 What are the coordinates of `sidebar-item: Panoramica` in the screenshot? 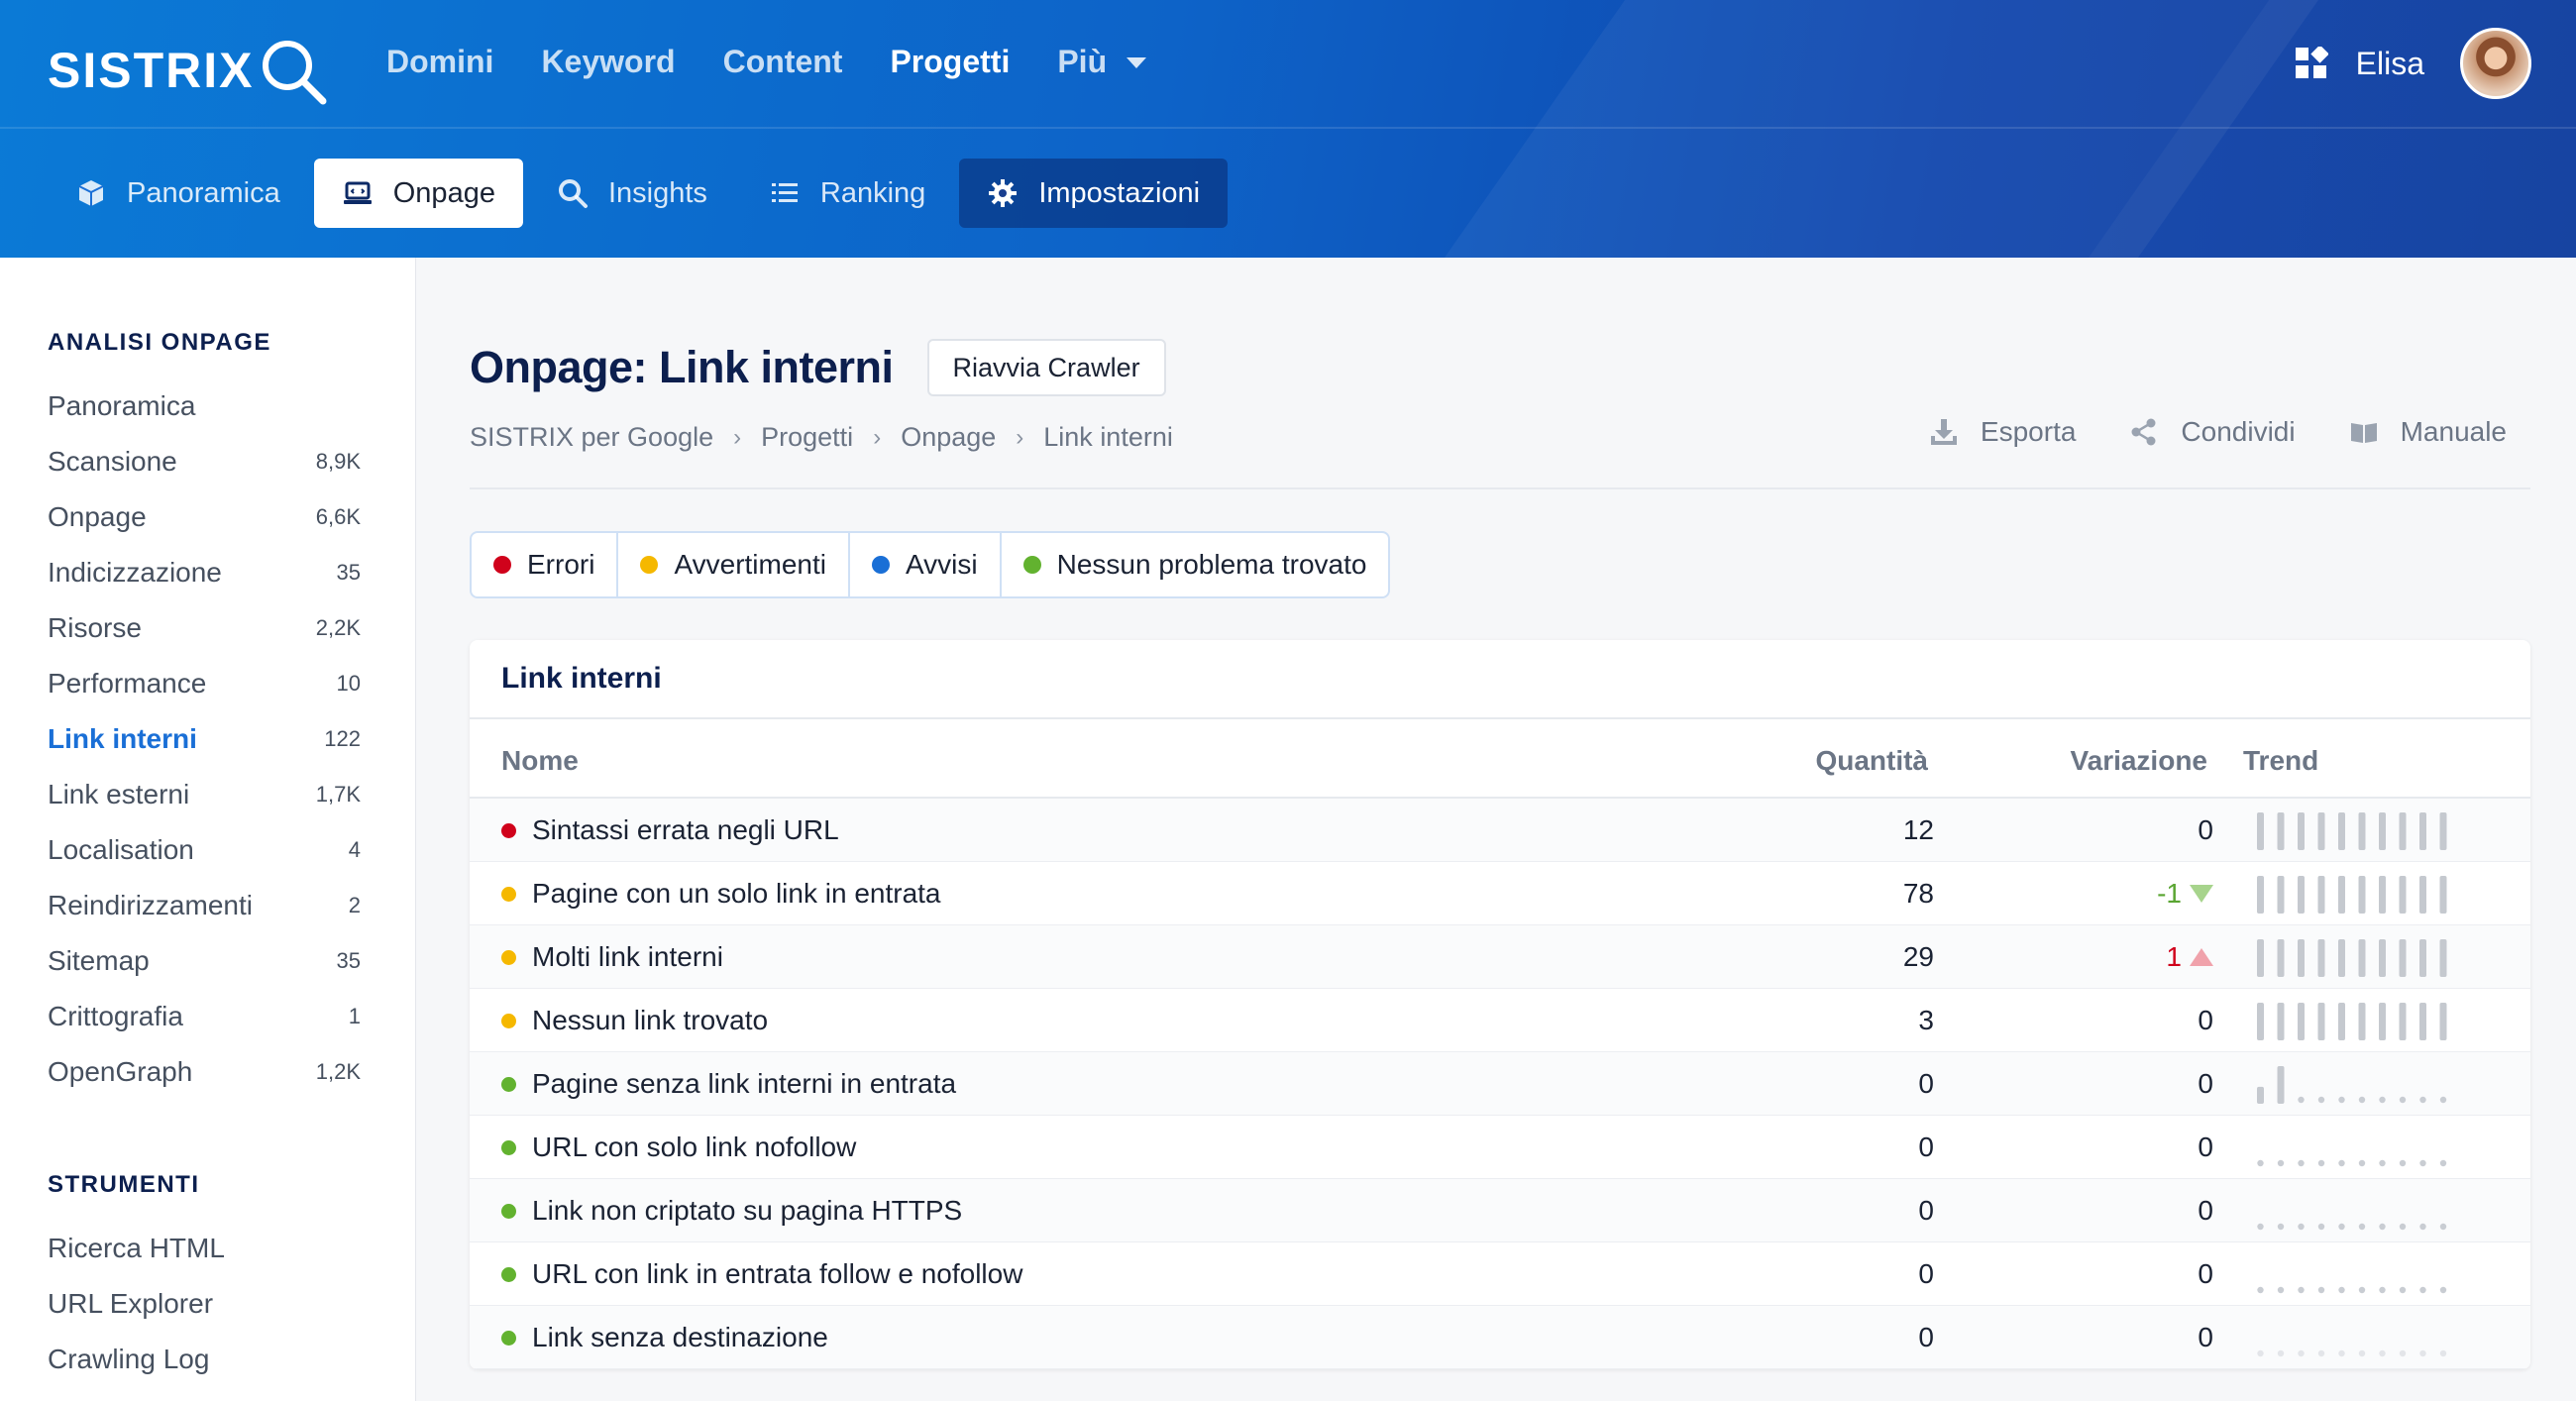 It's located at (205, 406).